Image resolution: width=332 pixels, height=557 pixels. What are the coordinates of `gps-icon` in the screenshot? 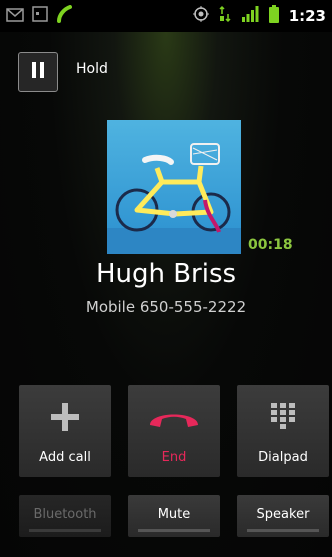 It's located at (200, 16).